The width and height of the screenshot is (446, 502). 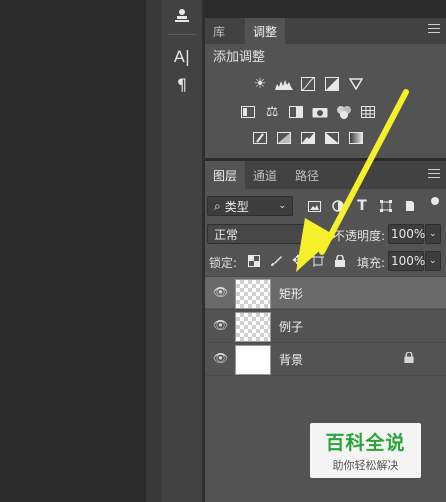 What do you see at coordinates (365, 443) in the screenshot?
I see `watermark-title: 百科全说` at bounding box center [365, 443].